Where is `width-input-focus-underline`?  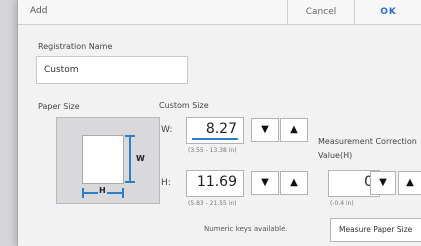
width-input-focus-underline is located at coordinates (215, 139).